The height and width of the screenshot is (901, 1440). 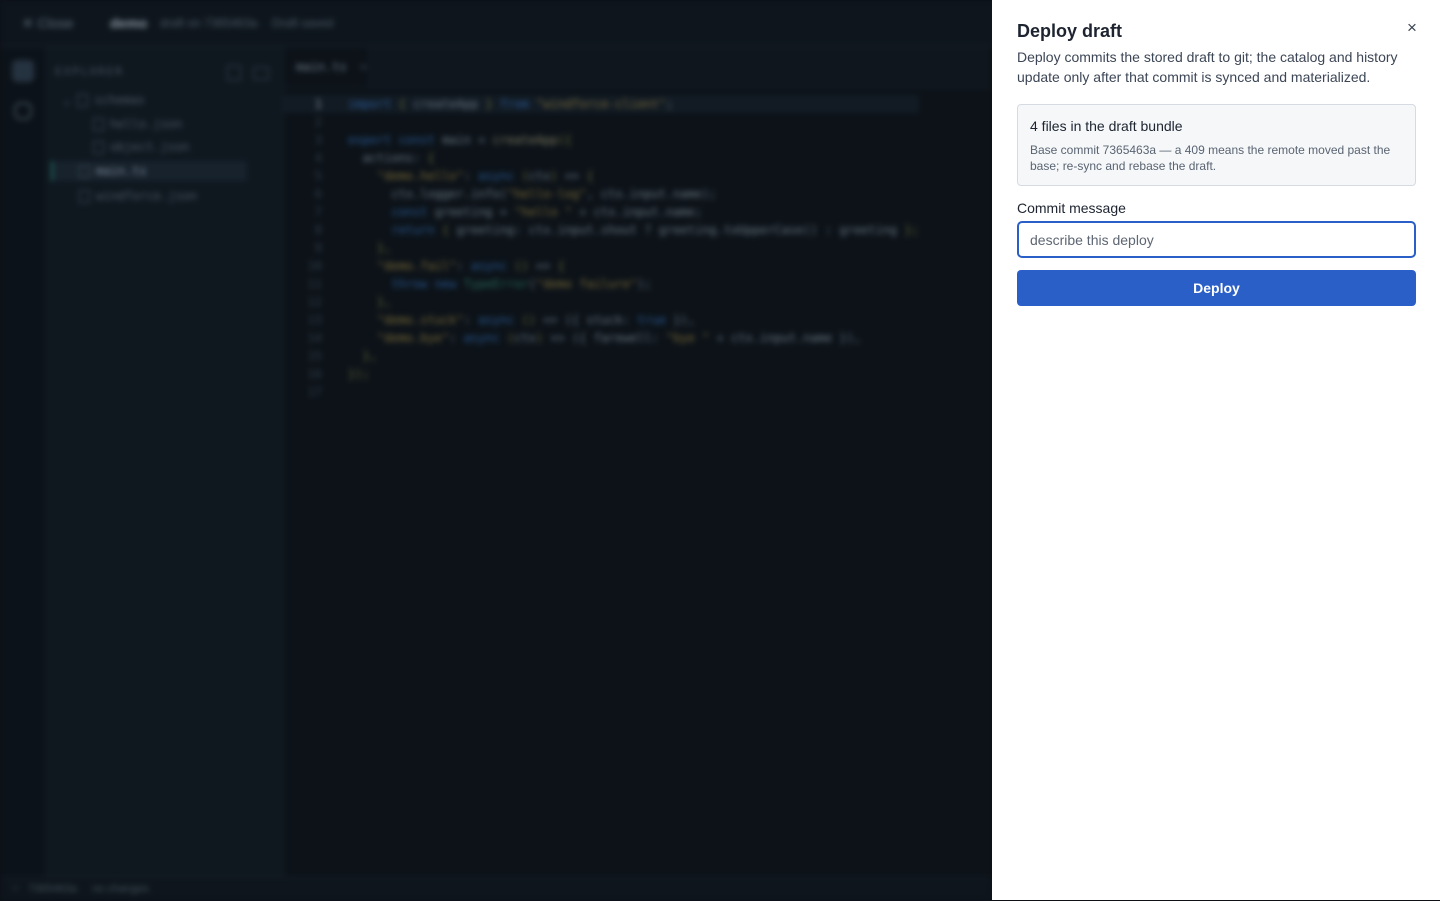 I want to click on drawer-title: Deploy draft, so click(x=1070, y=31).